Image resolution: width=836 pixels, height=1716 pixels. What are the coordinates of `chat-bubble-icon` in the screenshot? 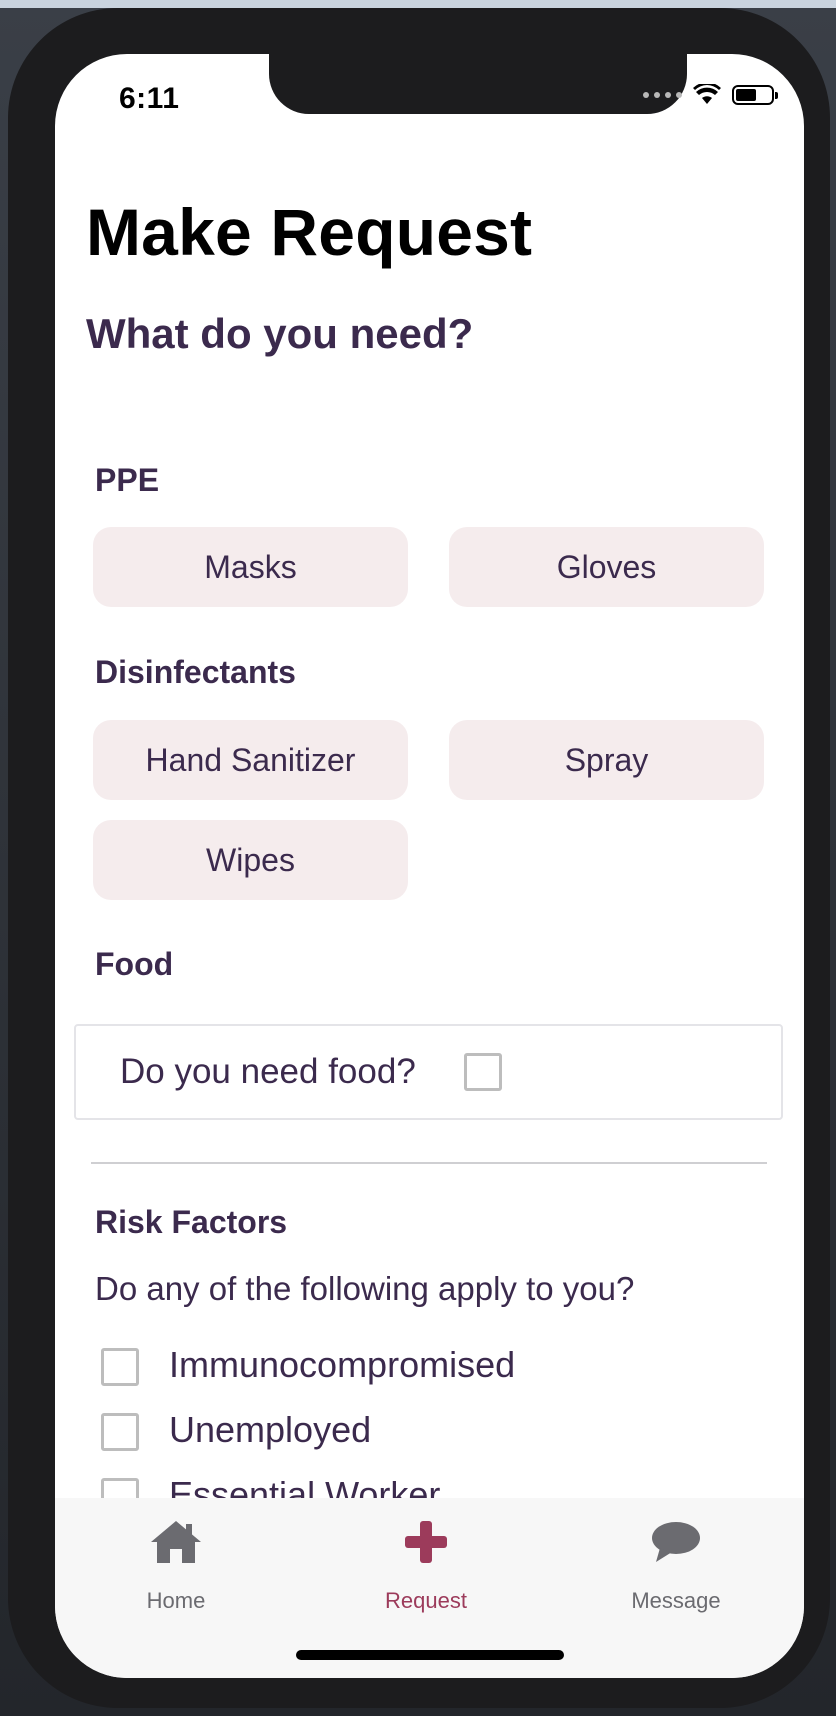 It's located at (676, 1542).